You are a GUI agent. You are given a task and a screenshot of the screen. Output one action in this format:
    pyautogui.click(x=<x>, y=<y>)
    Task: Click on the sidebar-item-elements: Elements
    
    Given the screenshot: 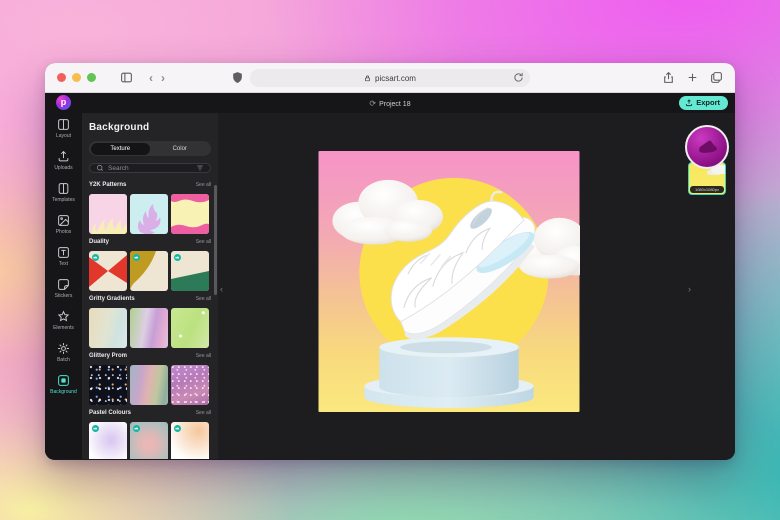 What is the action you would take?
    pyautogui.click(x=64, y=320)
    